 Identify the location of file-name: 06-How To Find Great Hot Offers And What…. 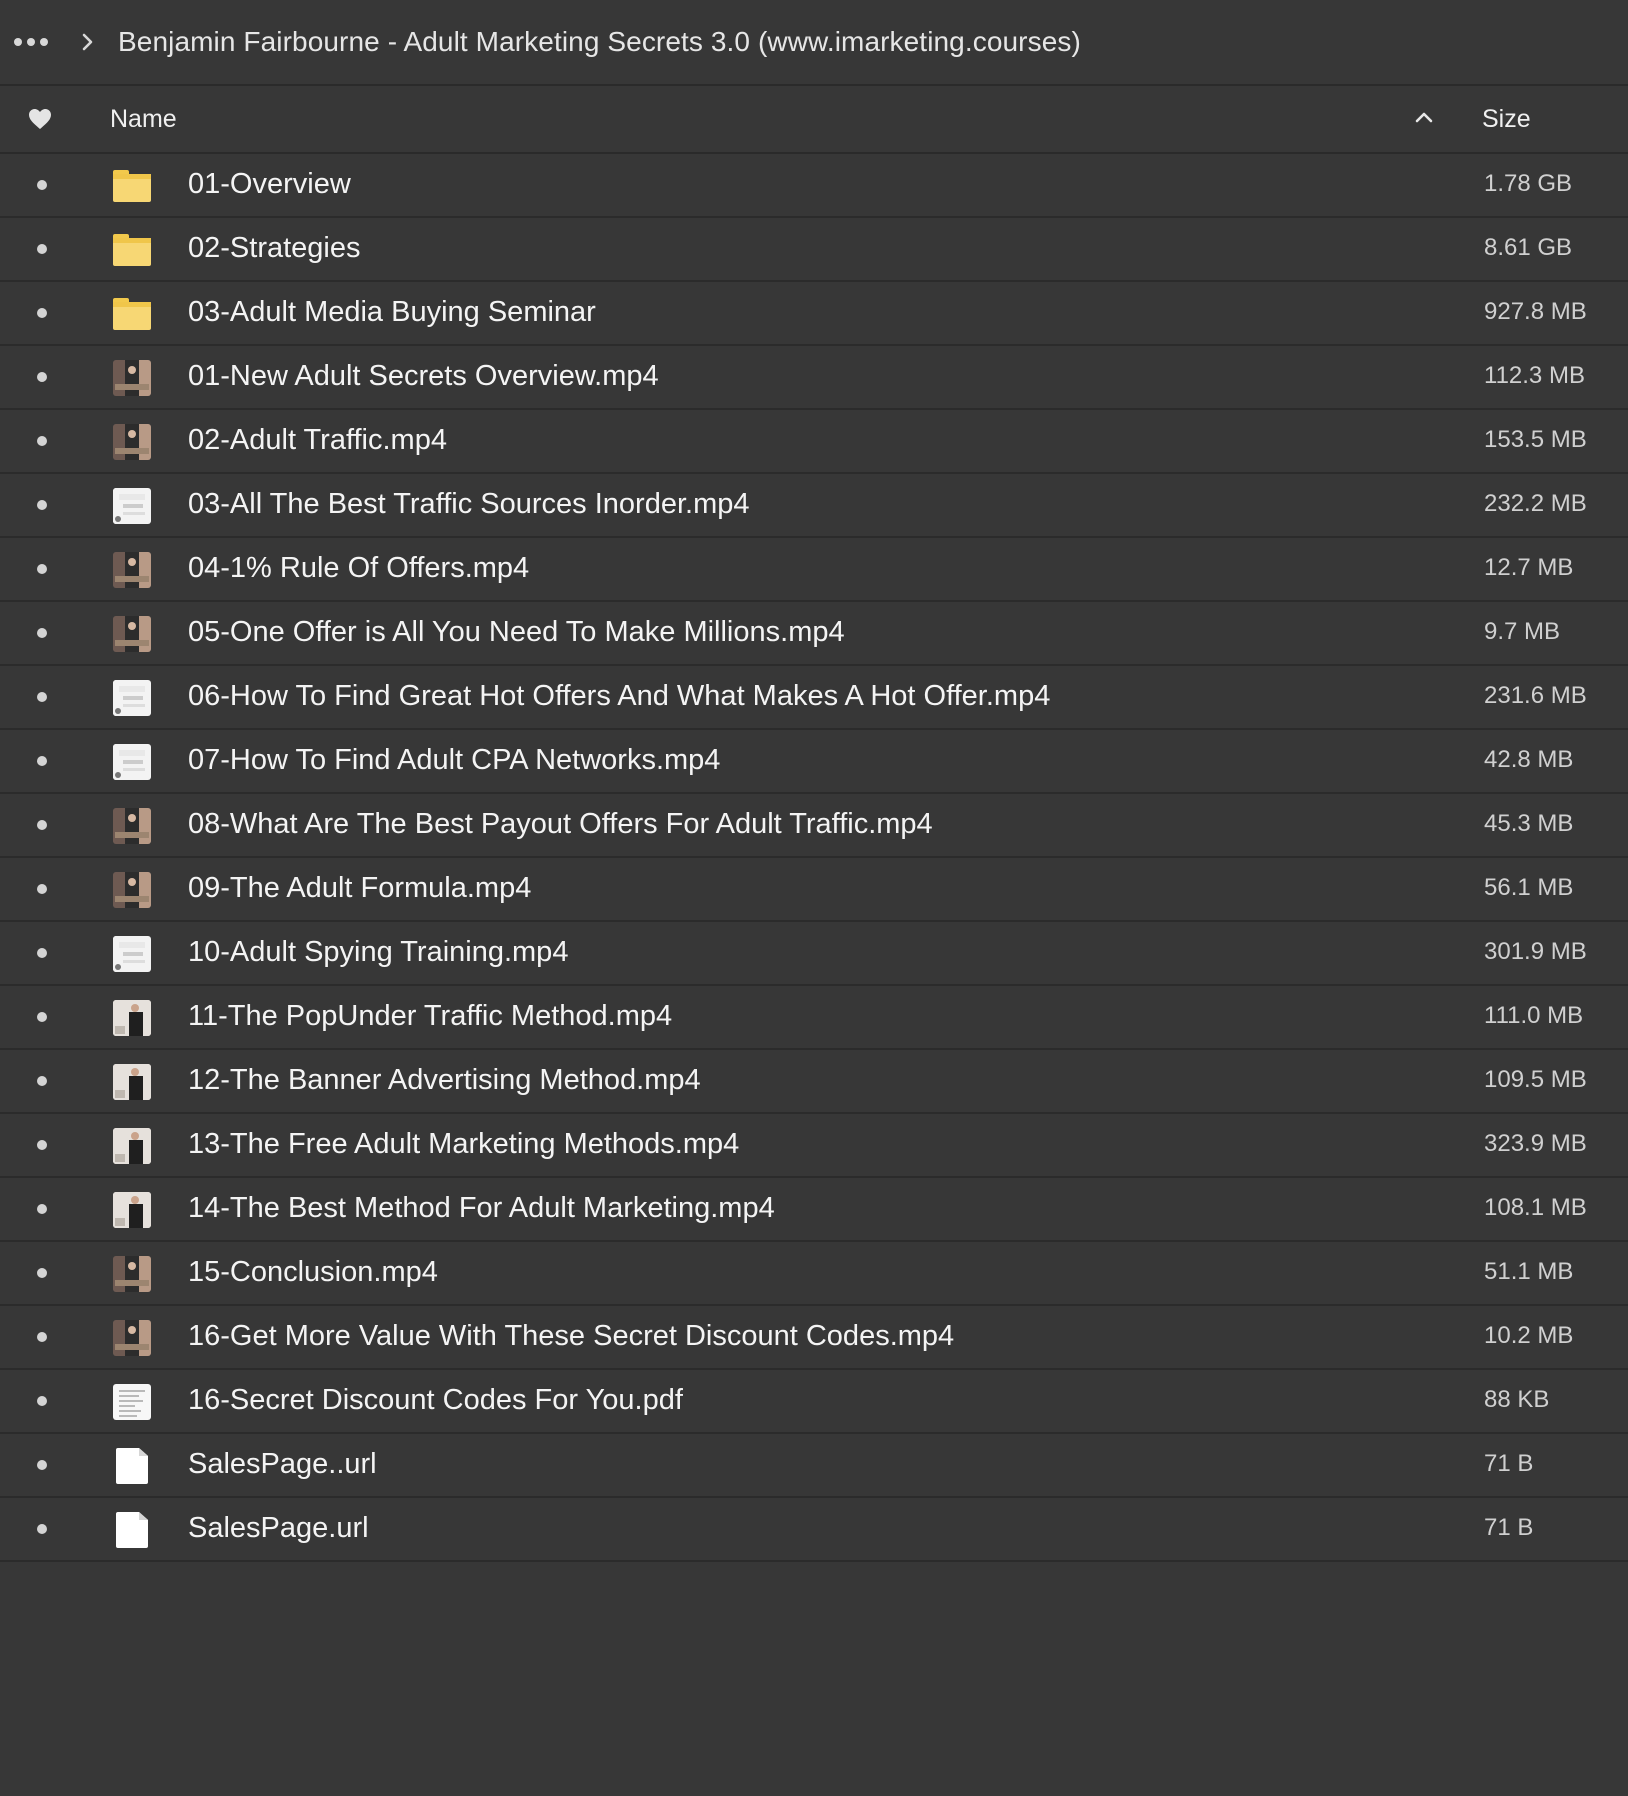
(619, 696).